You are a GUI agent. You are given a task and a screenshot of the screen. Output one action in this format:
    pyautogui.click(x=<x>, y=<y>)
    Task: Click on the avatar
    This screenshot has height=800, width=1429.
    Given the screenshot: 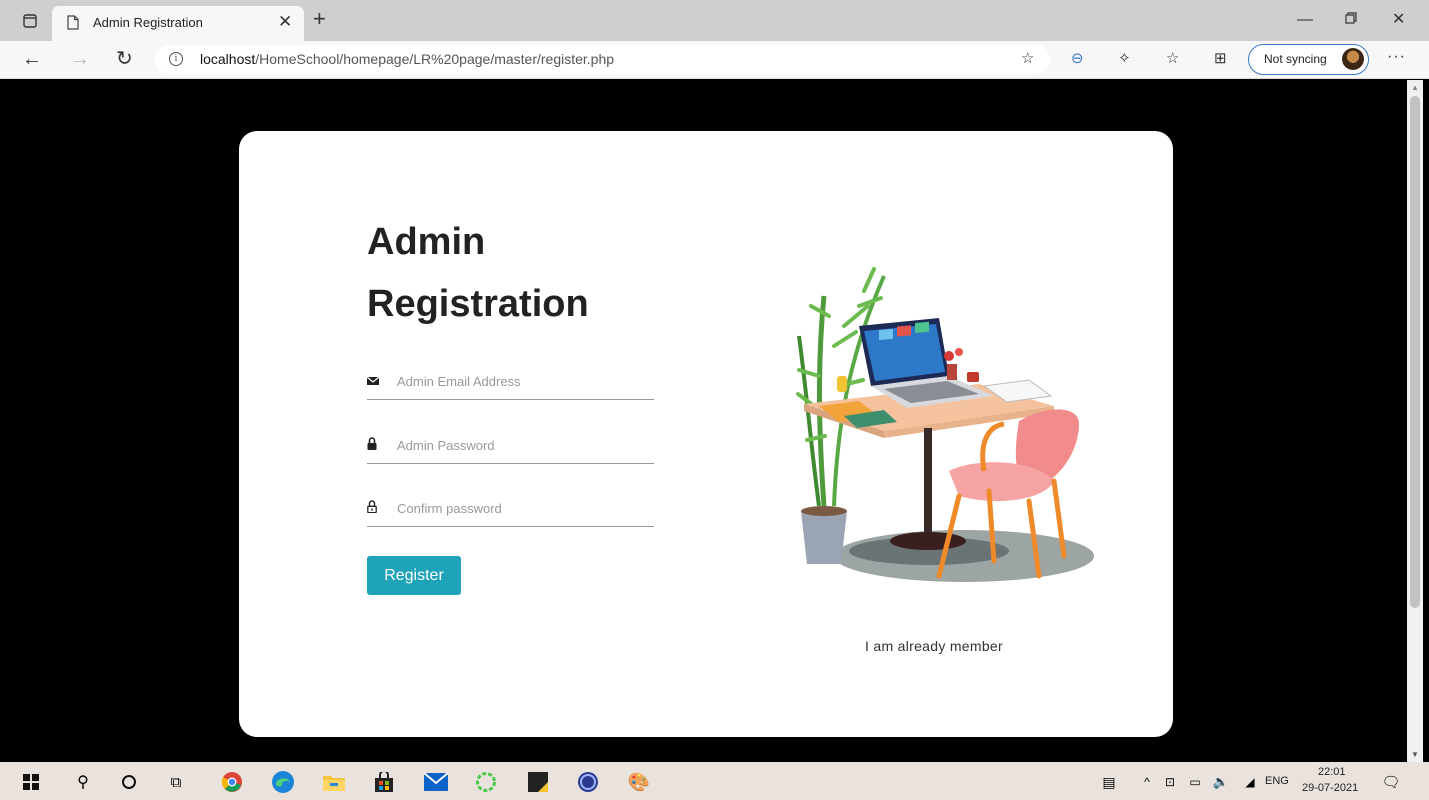 What is the action you would take?
    pyautogui.click(x=1353, y=59)
    